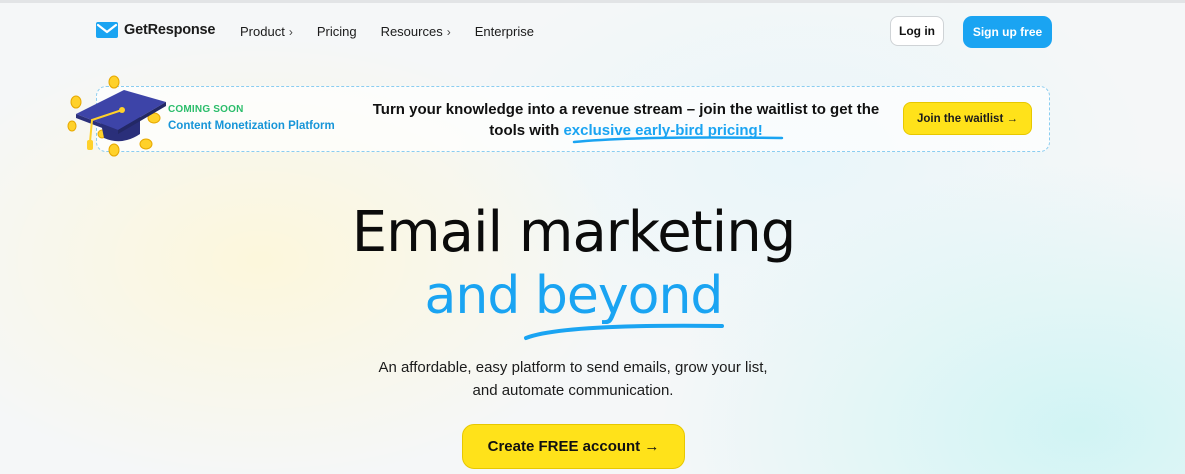 The image size is (1185, 474). What do you see at coordinates (411, 31) in the screenshot?
I see `nav-resources-label: Resources` at bounding box center [411, 31].